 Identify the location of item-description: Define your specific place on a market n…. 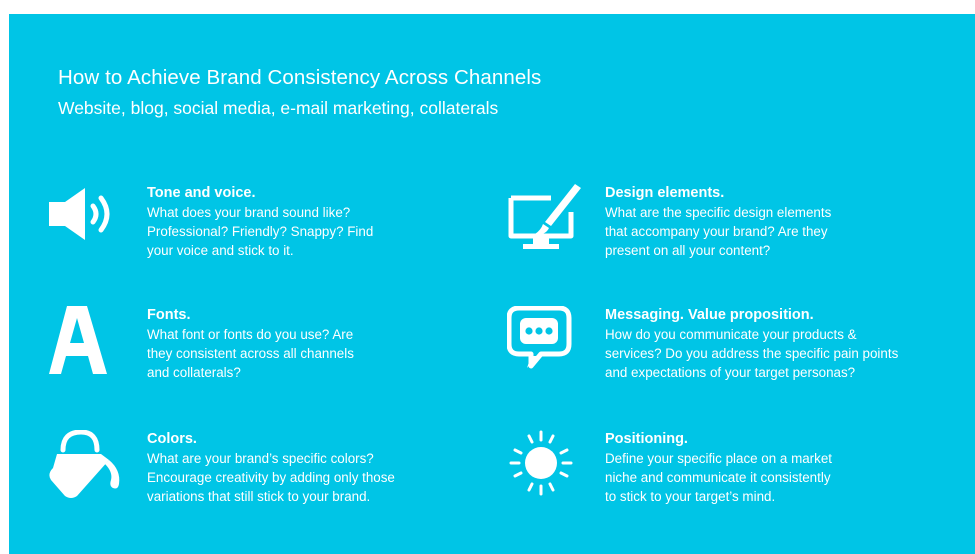
(719, 477).